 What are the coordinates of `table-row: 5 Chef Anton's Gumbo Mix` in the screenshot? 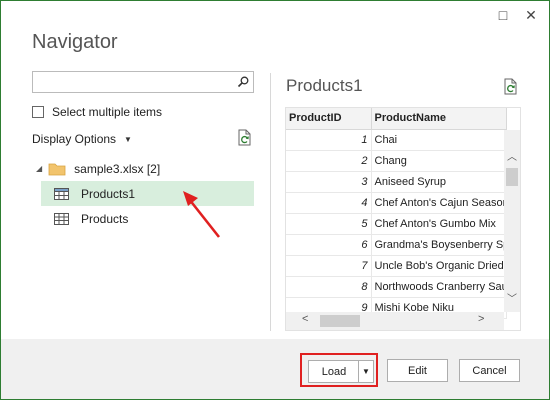 It's located at (396, 224).